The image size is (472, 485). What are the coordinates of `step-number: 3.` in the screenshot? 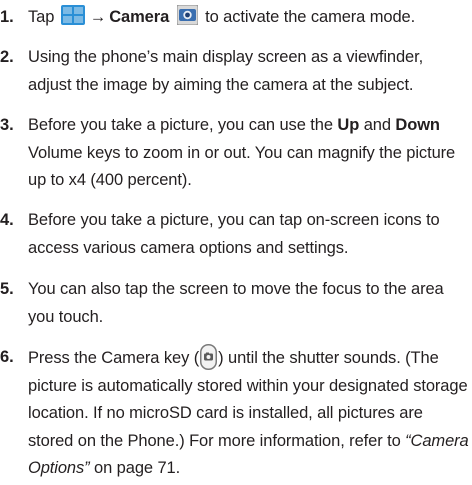 It's located at (7, 125).